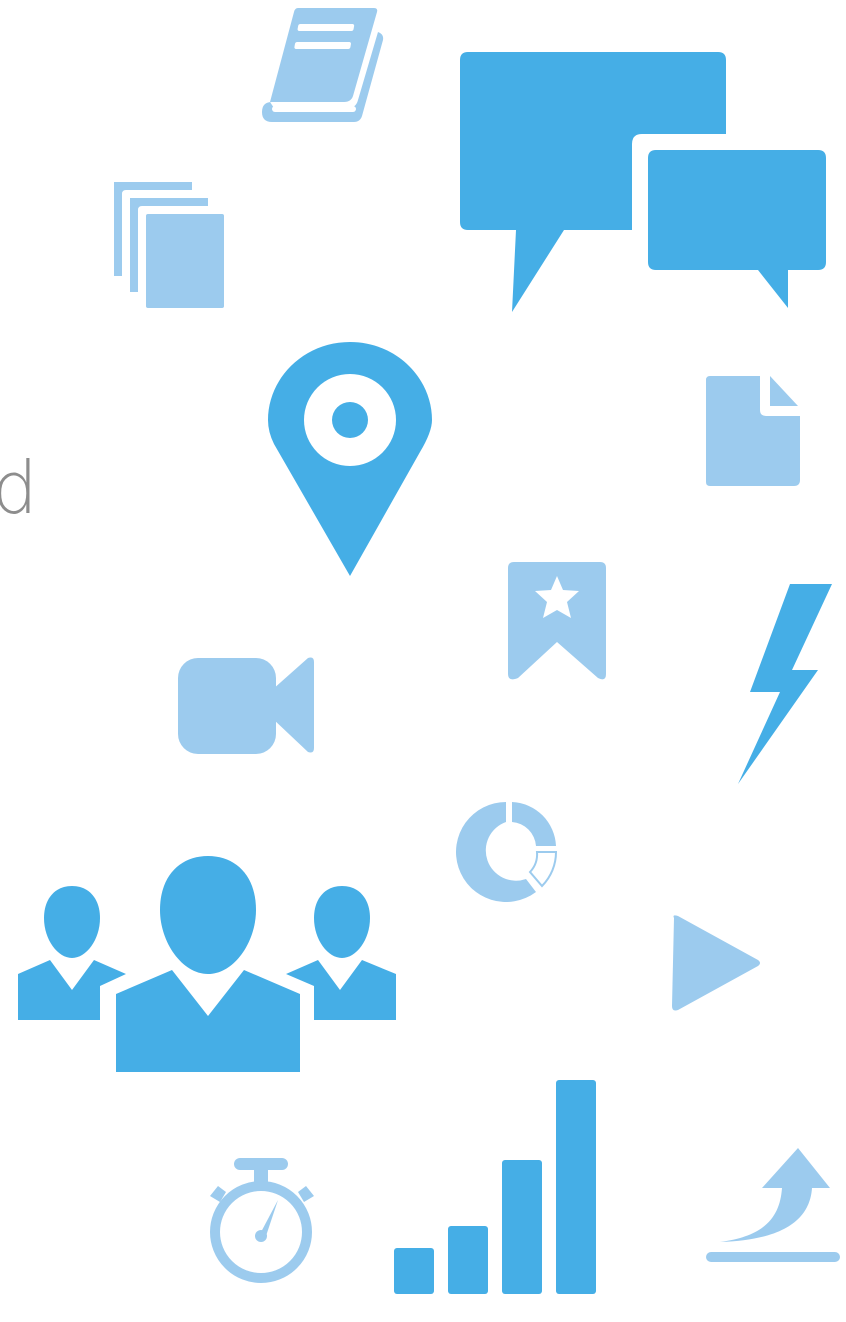 This screenshot has height=1322, width=846. I want to click on document-stack-icon, so click(170, 246).